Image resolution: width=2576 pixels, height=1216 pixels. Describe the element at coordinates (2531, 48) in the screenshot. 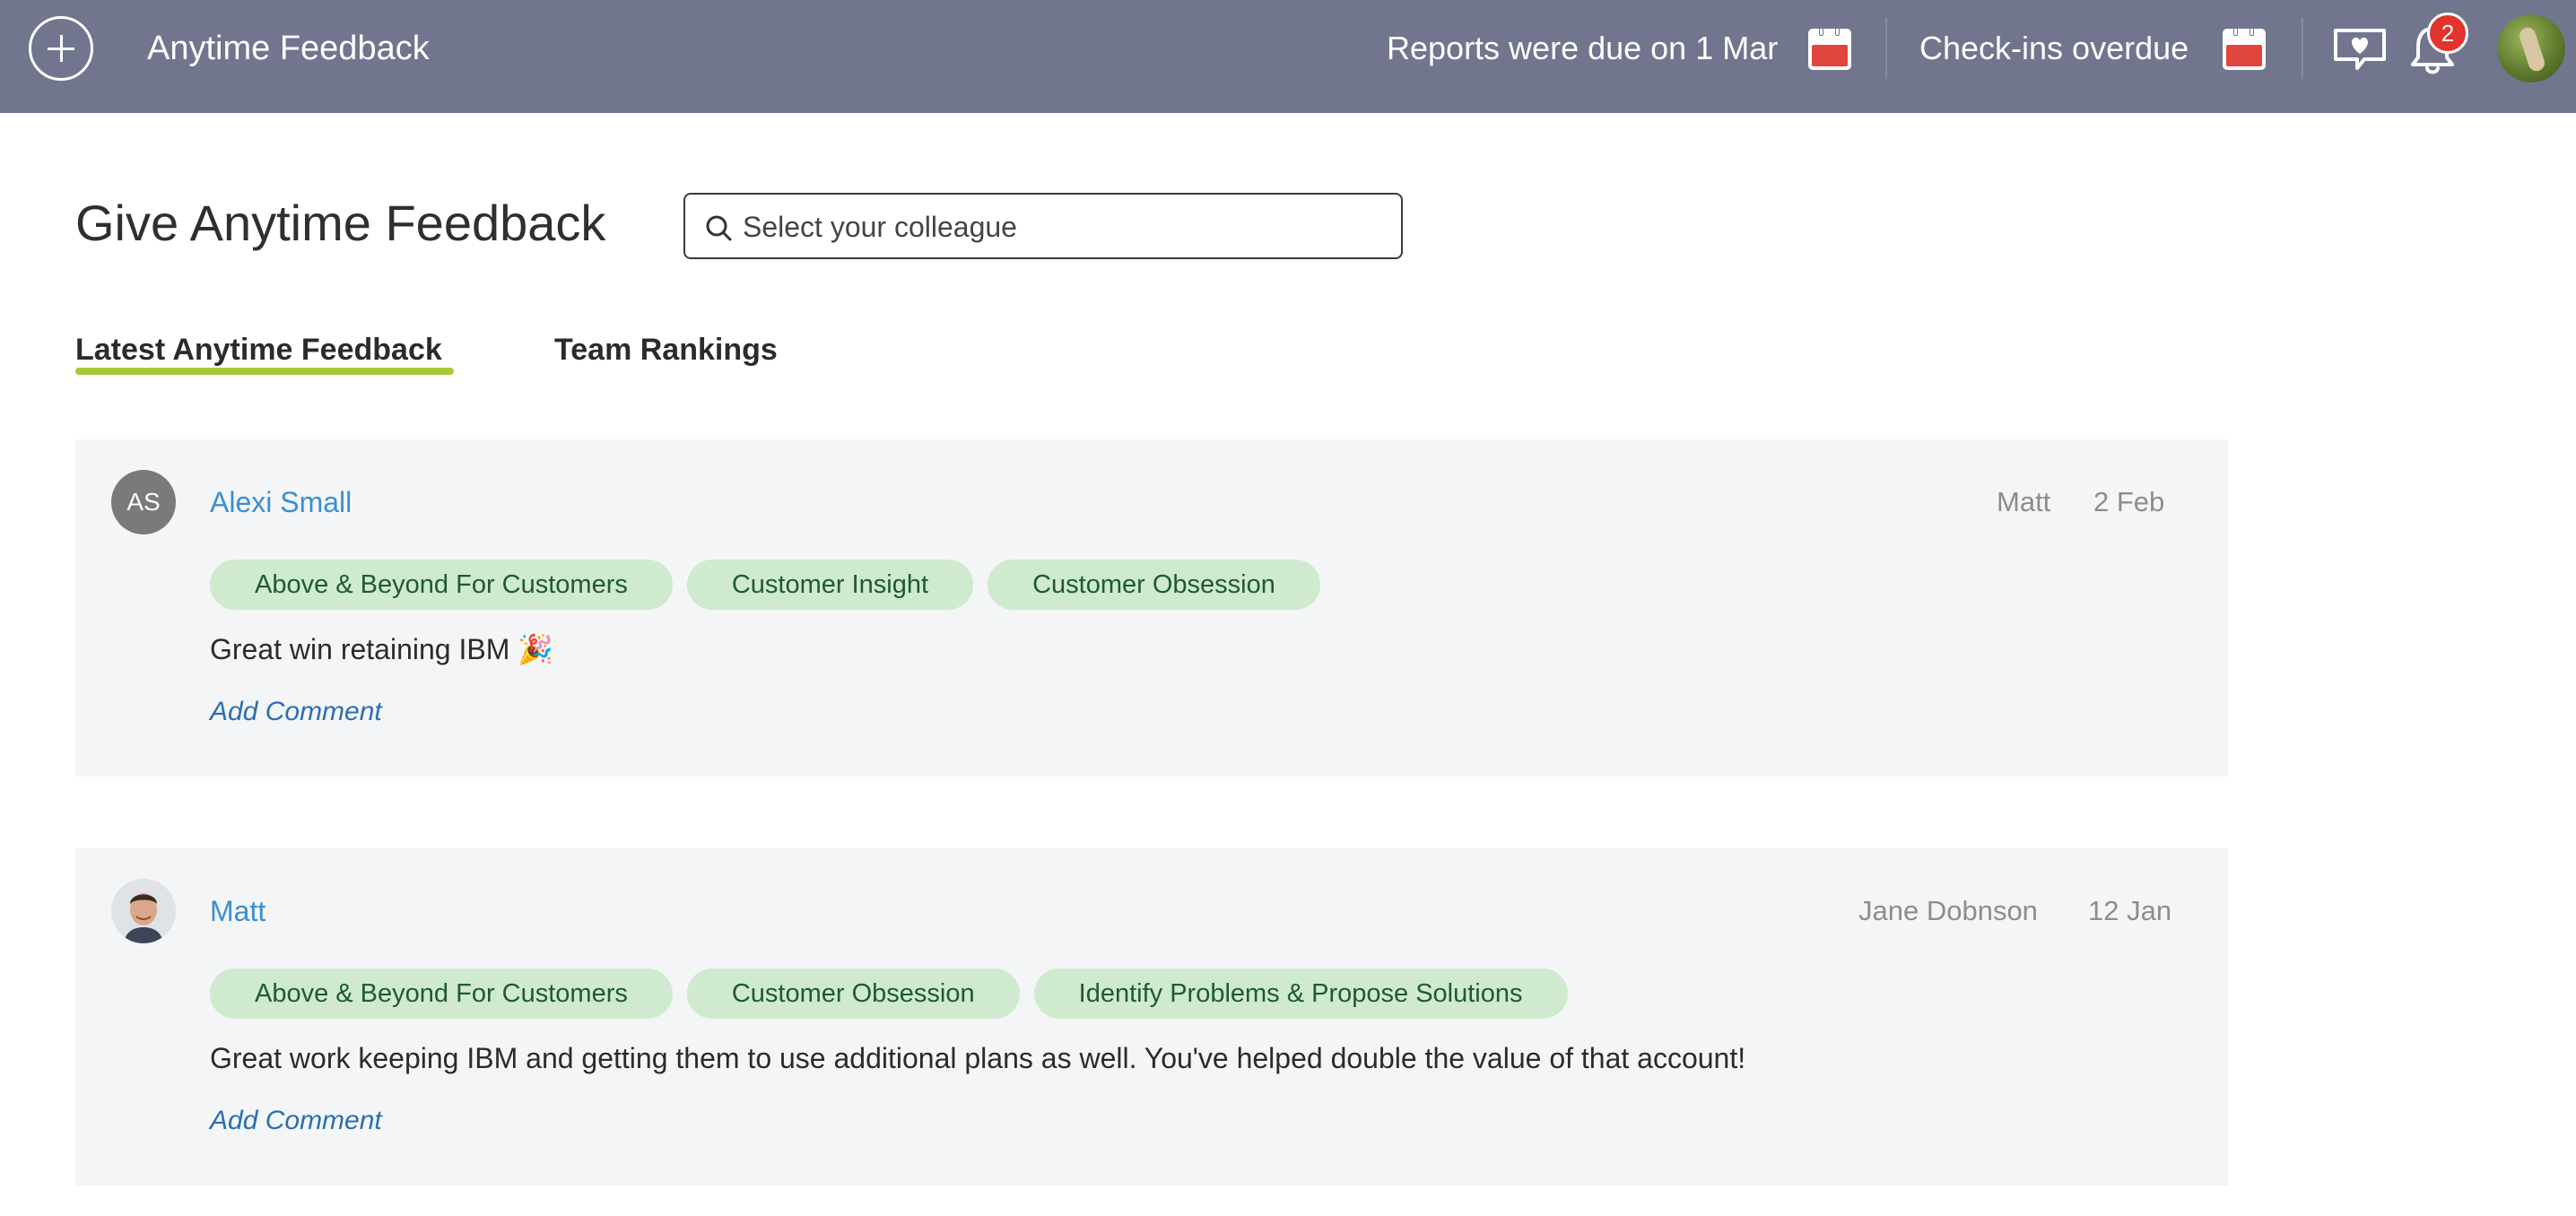

I see `user-avatar` at that location.